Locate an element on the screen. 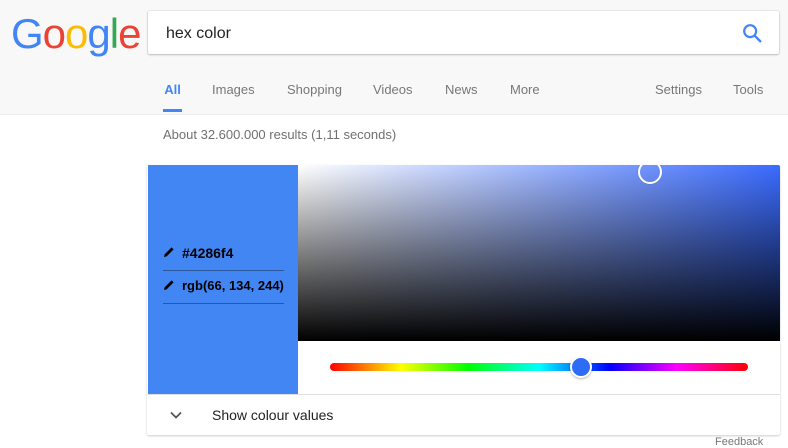 The height and width of the screenshot is (448, 788). tab-more: More is located at coordinates (525, 92).